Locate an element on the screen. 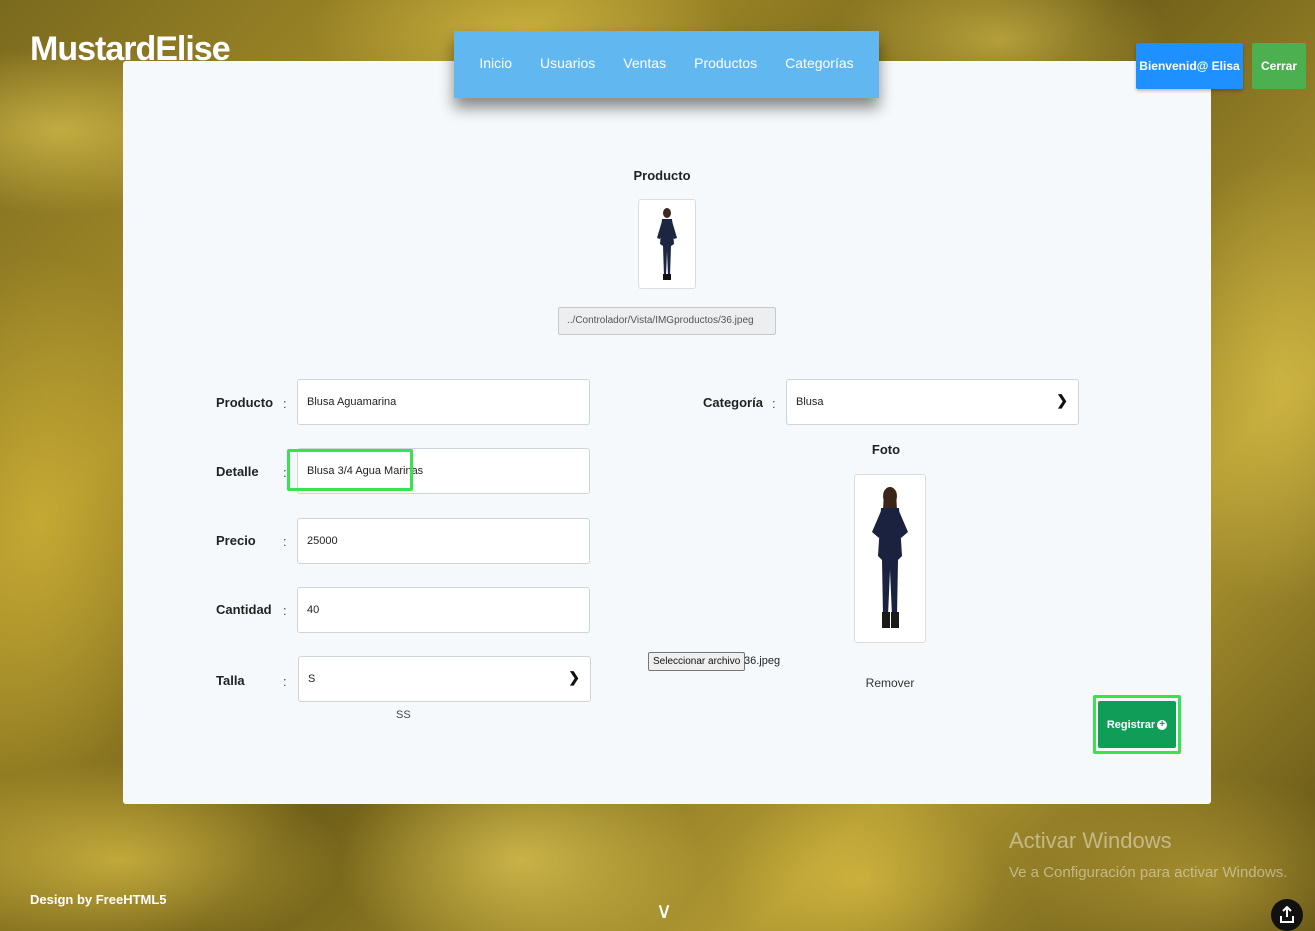 This screenshot has width=1315, height=931. cantidad-input: 40 is located at coordinates (443, 610).